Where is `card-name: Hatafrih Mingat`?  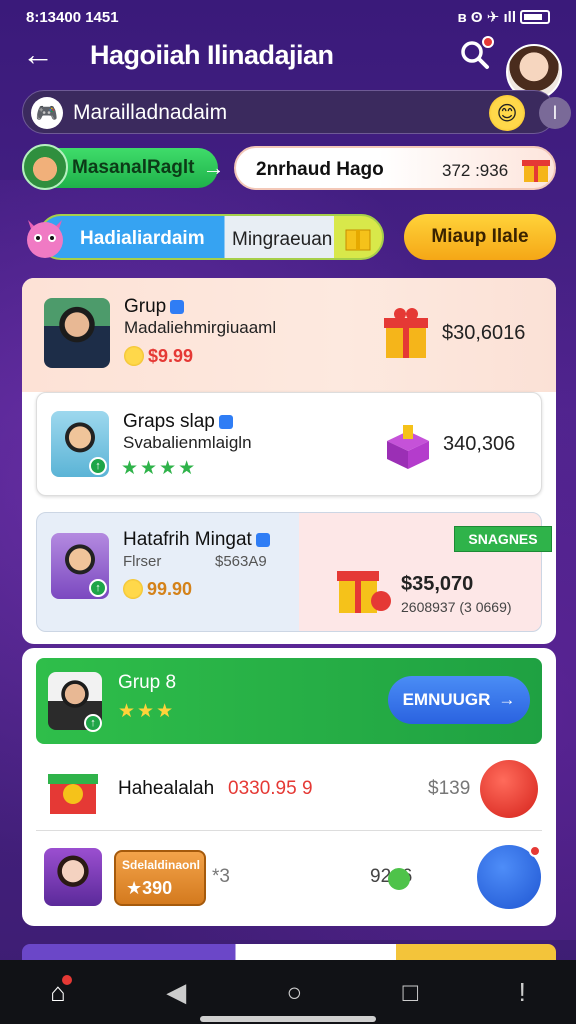
card-name: Hatafrih Mingat is located at coordinates (187, 539).